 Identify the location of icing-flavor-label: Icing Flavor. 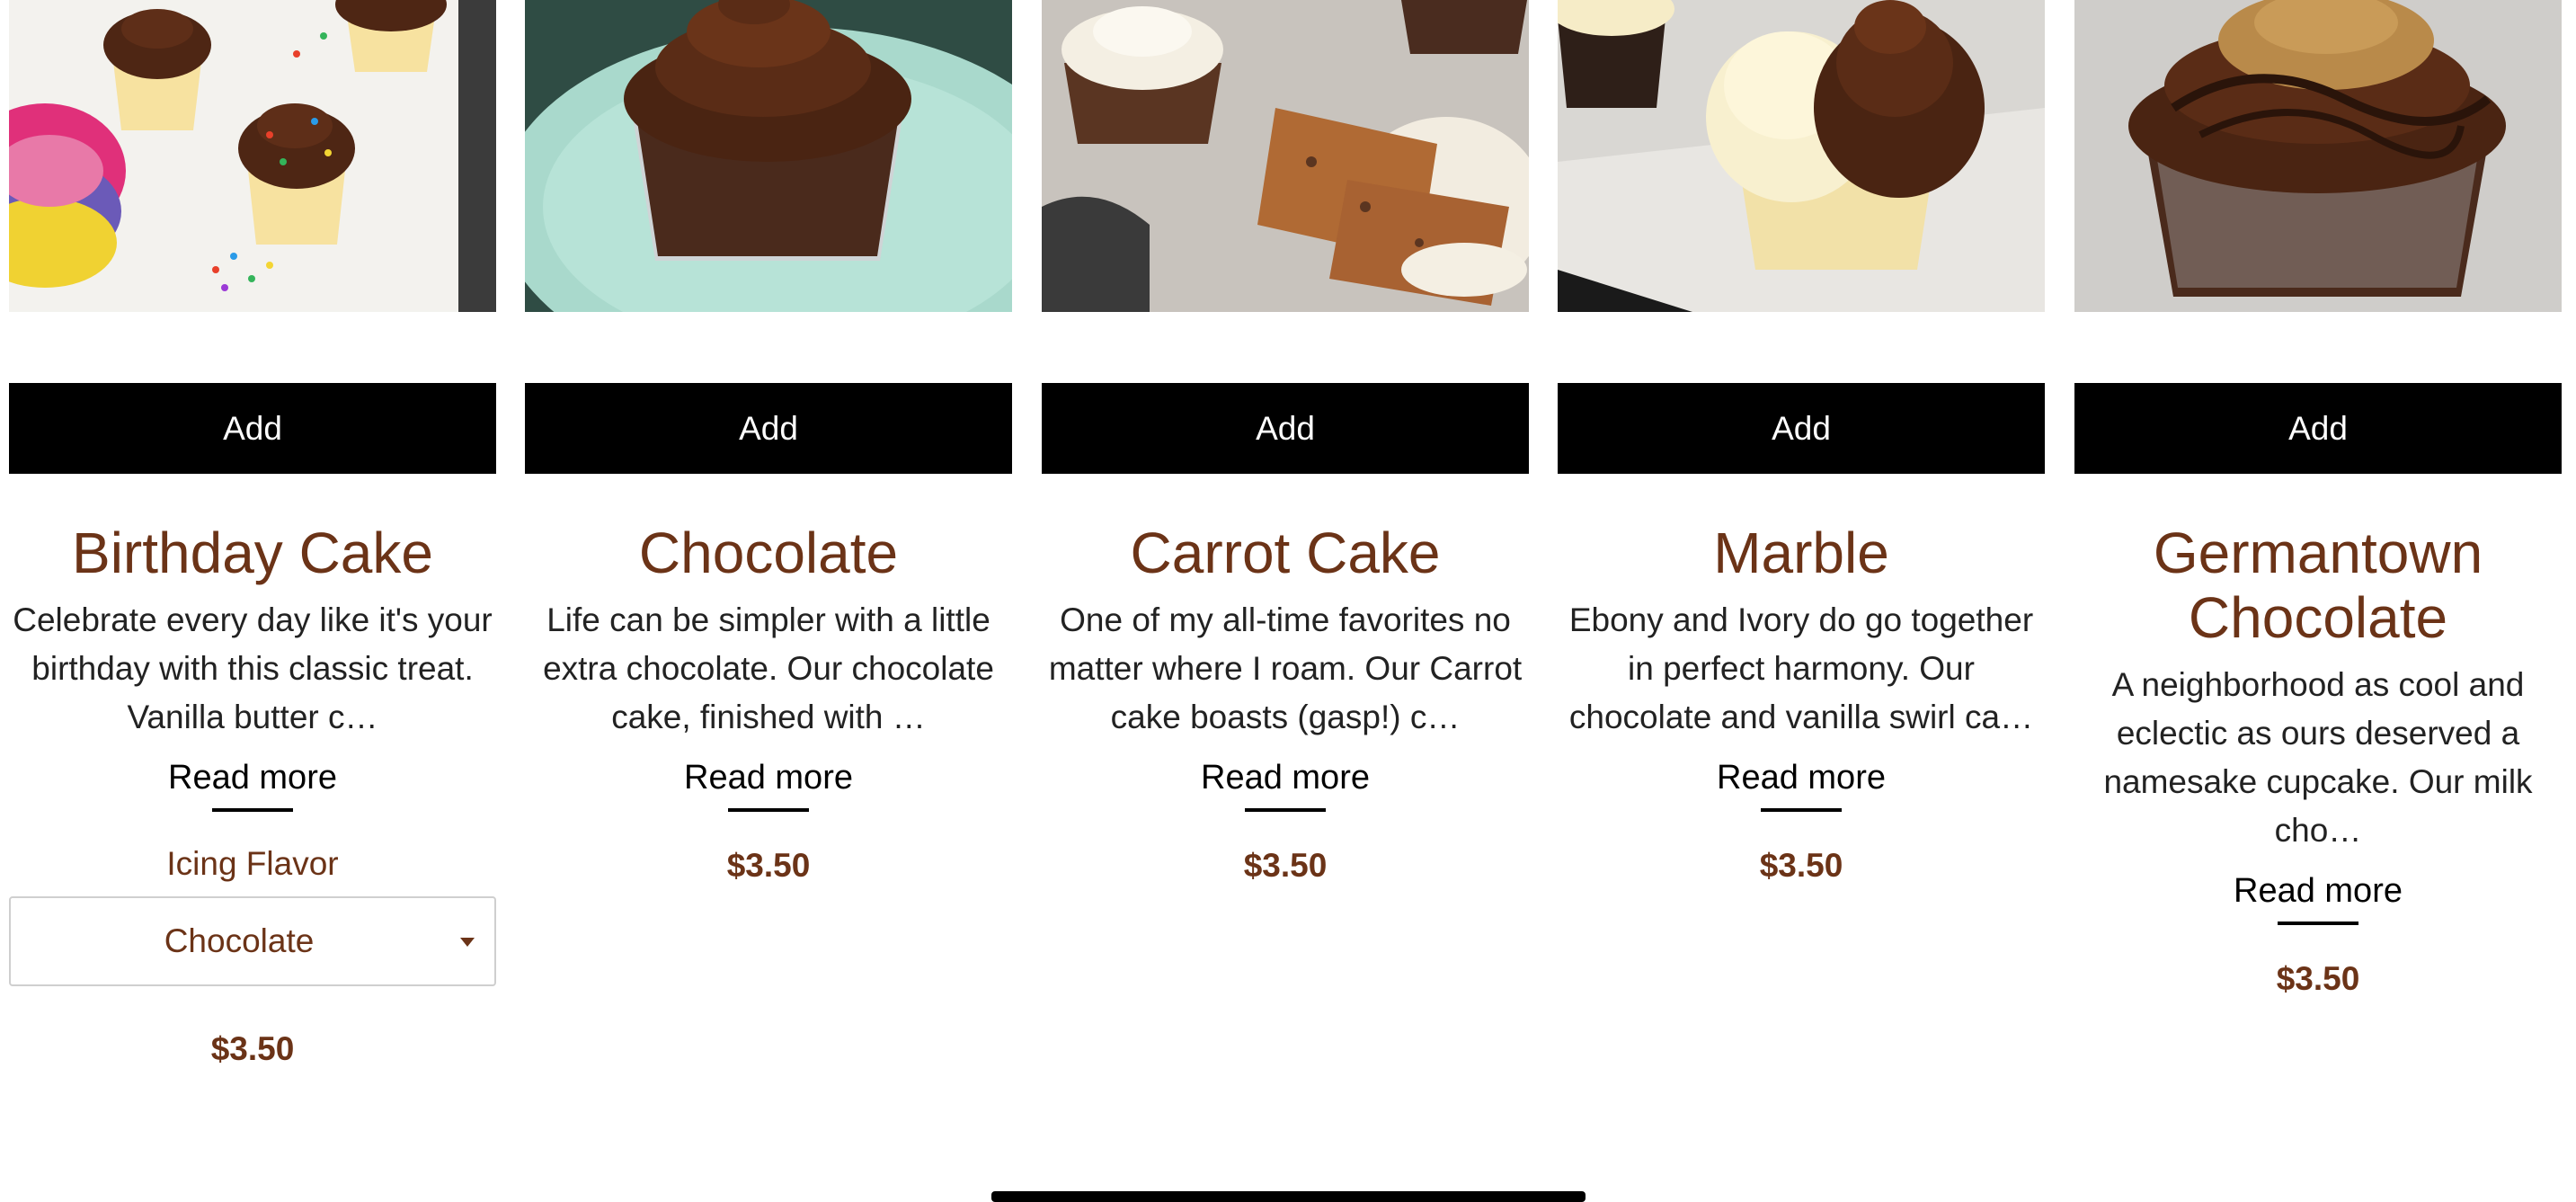
(252, 863).